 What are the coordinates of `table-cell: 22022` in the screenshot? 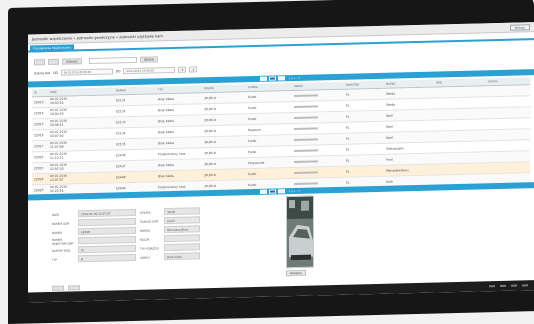 It's located at (39, 157).